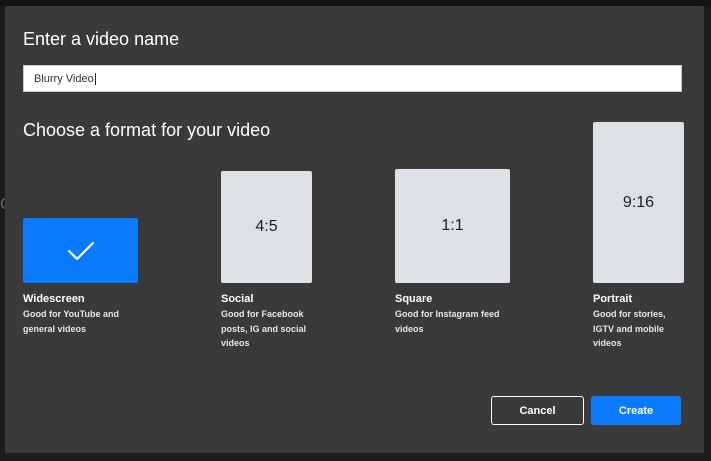 The image size is (711, 461). Describe the element at coordinates (147, 130) in the screenshot. I see `format-heading: Choose a format for your video` at that location.